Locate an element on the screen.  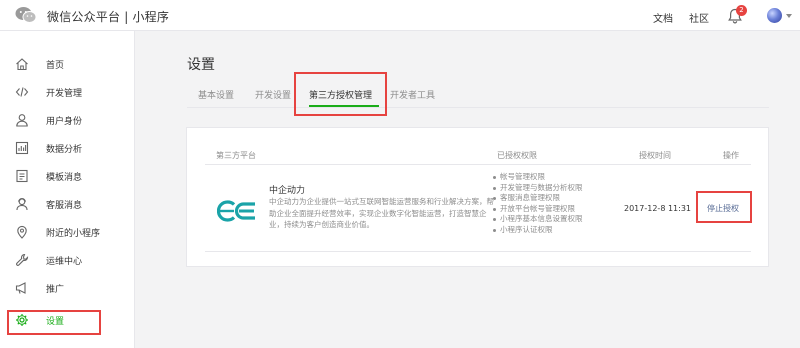
sidebar-item-label: 附近的小程序 is located at coordinates (73, 234).